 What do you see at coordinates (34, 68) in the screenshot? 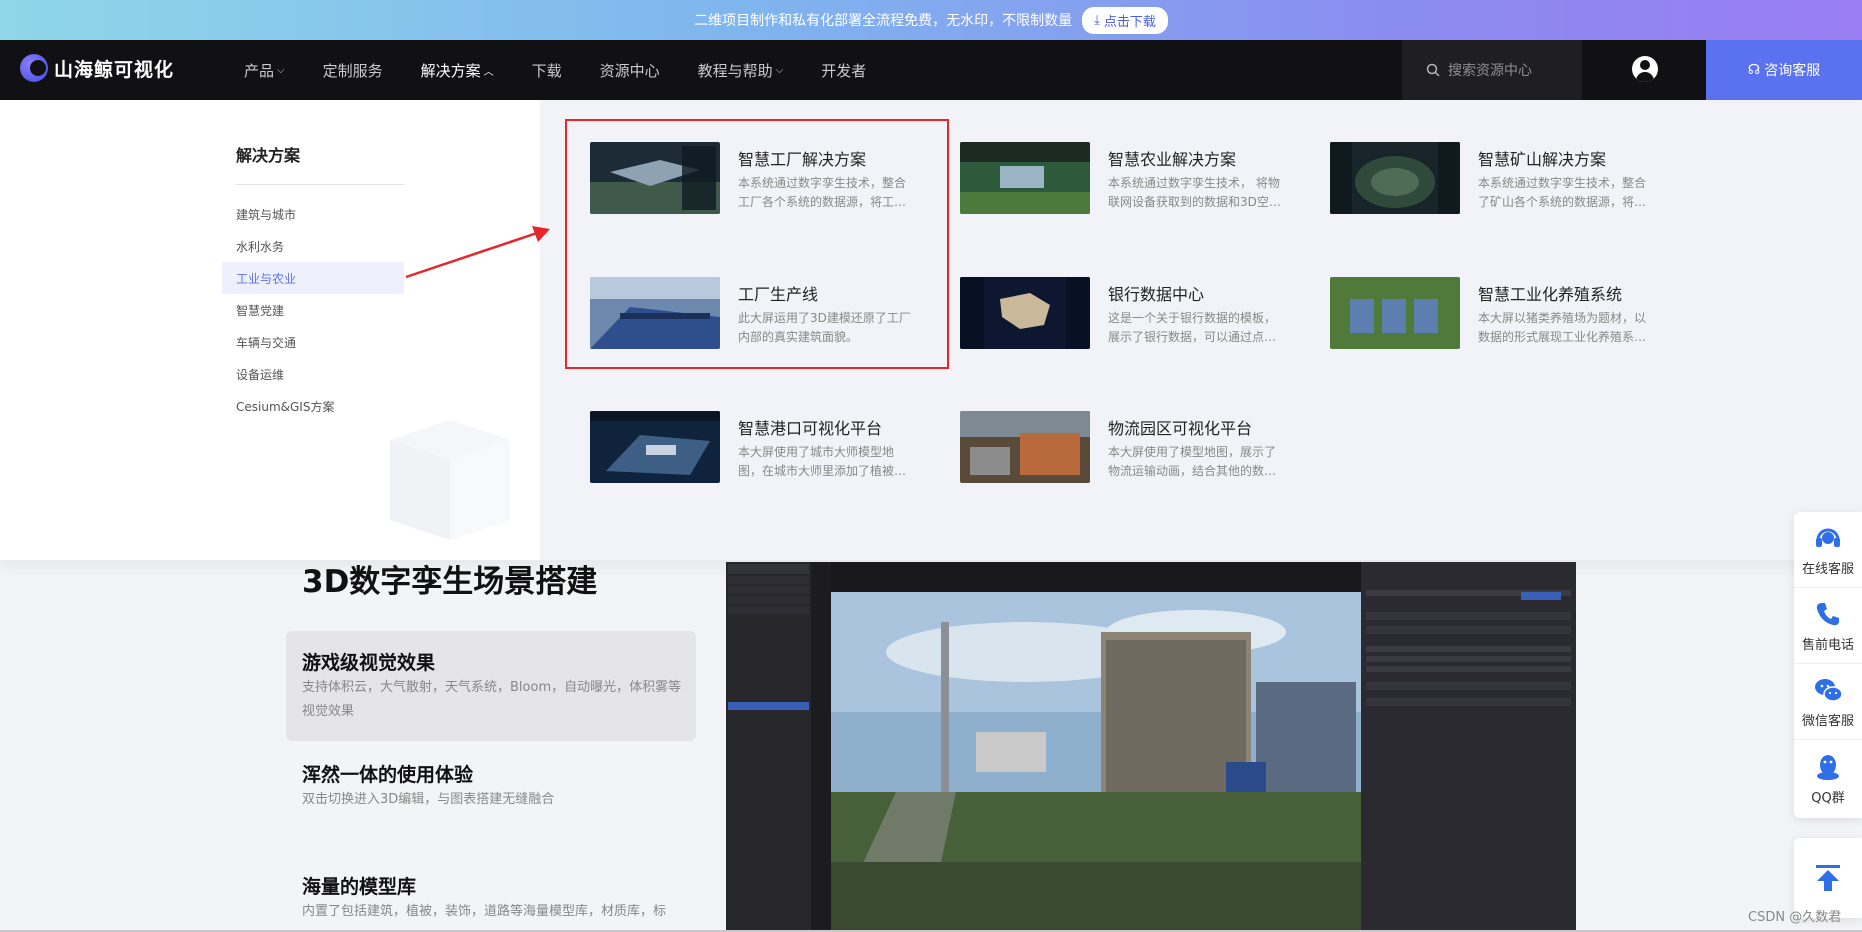
I see `logo-icon` at bounding box center [34, 68].